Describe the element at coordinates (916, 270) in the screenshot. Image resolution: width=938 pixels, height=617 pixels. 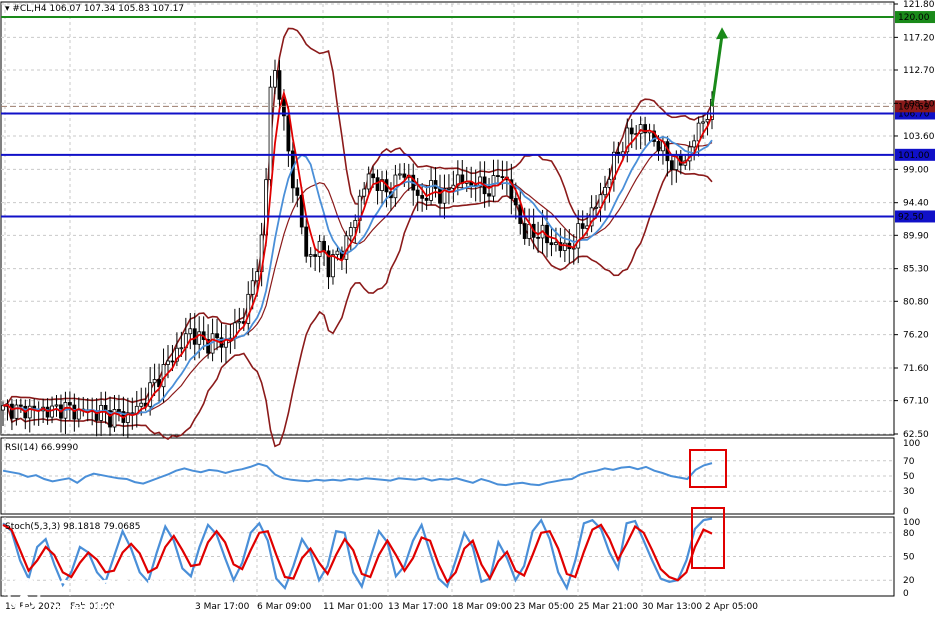
I see `y-tick-label: 85.30` at that location.